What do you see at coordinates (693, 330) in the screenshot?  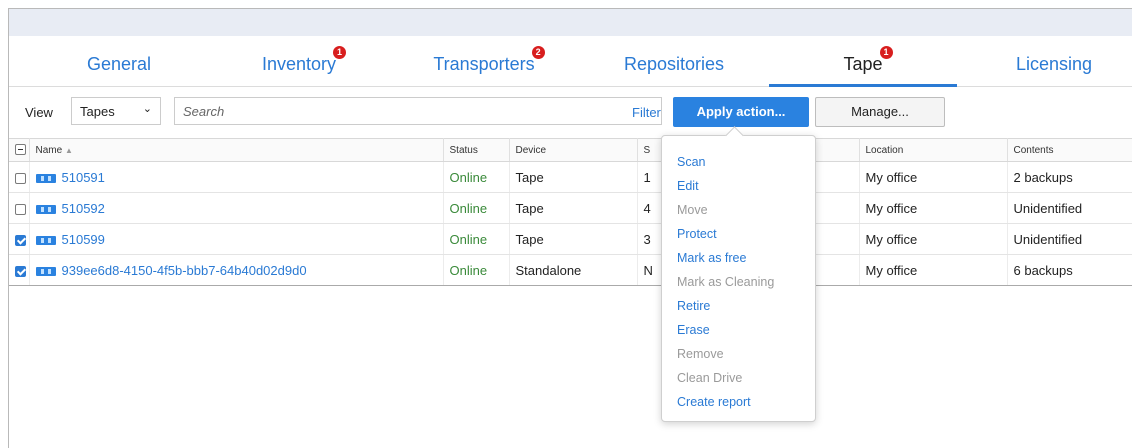 I see `menu-item-erase: Erase` at bounding box center [693, 330].